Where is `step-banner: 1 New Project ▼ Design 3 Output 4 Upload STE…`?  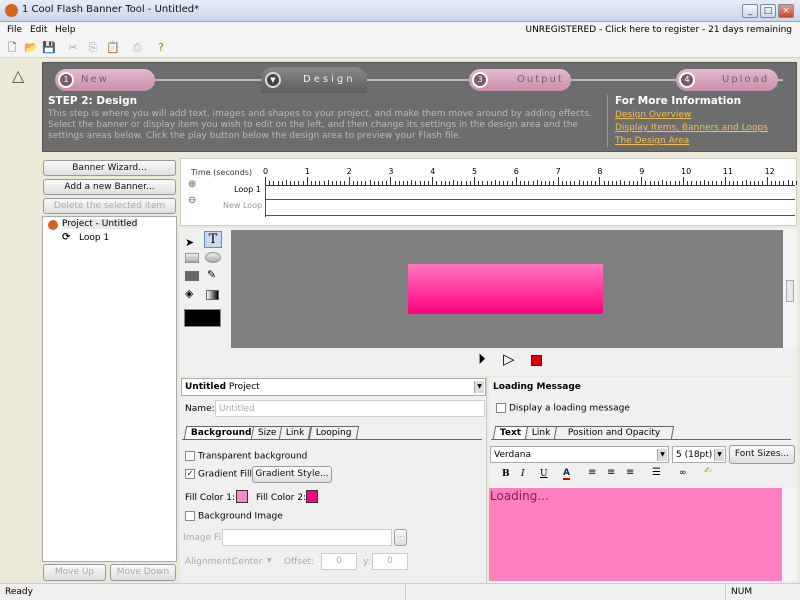
step-banner: 1 New Project ▼ Design 3 Output 4 Upload STE… is located at coordinates (419, 107).